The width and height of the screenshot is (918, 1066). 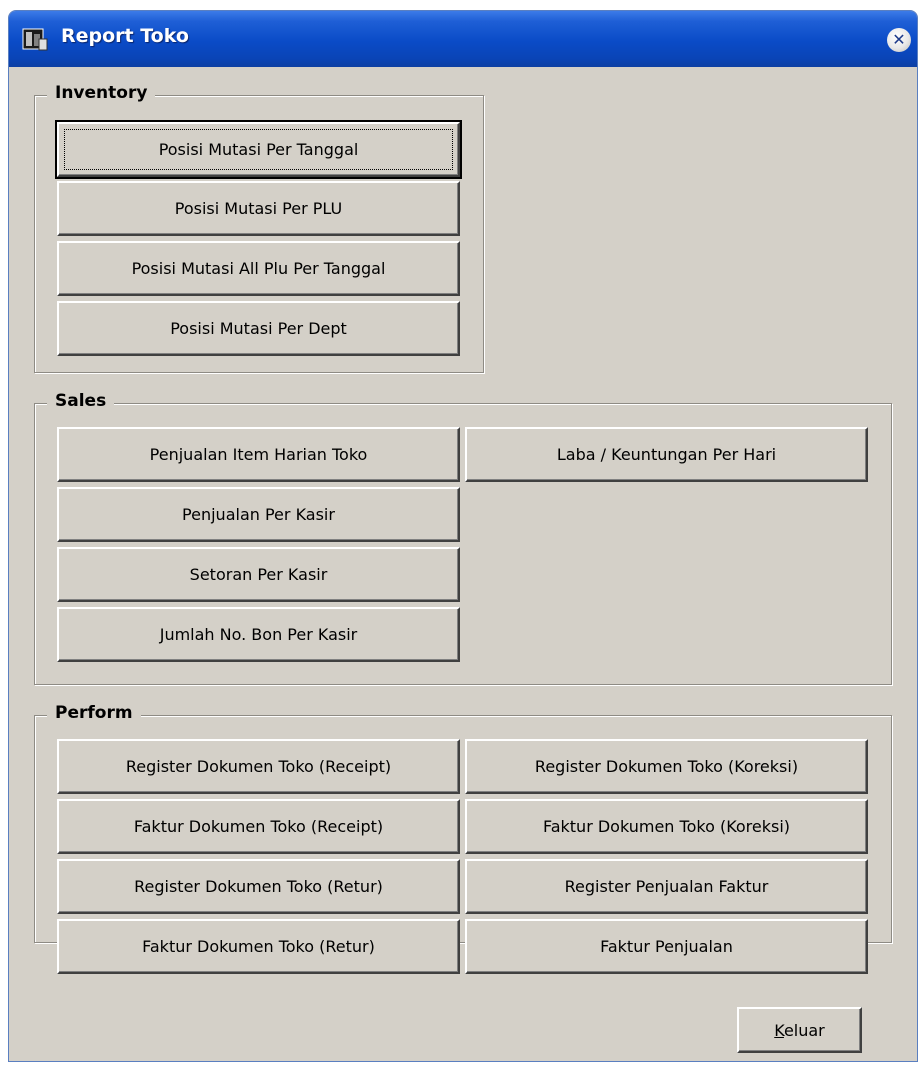 I want to click on button-label: Register Penjualan Faktur, so click(x=666, y=886).